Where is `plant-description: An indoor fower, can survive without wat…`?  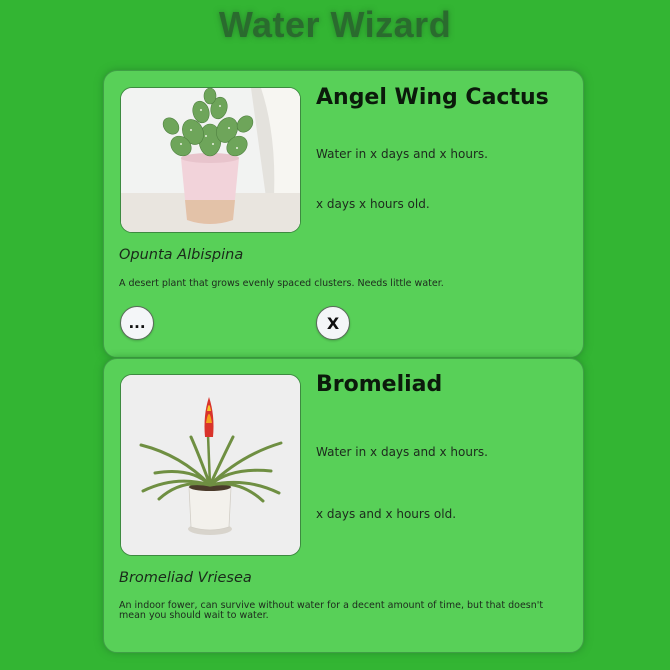 plant-description: An indoor fower, can survive without wat… is located at coordinates (331, 610).